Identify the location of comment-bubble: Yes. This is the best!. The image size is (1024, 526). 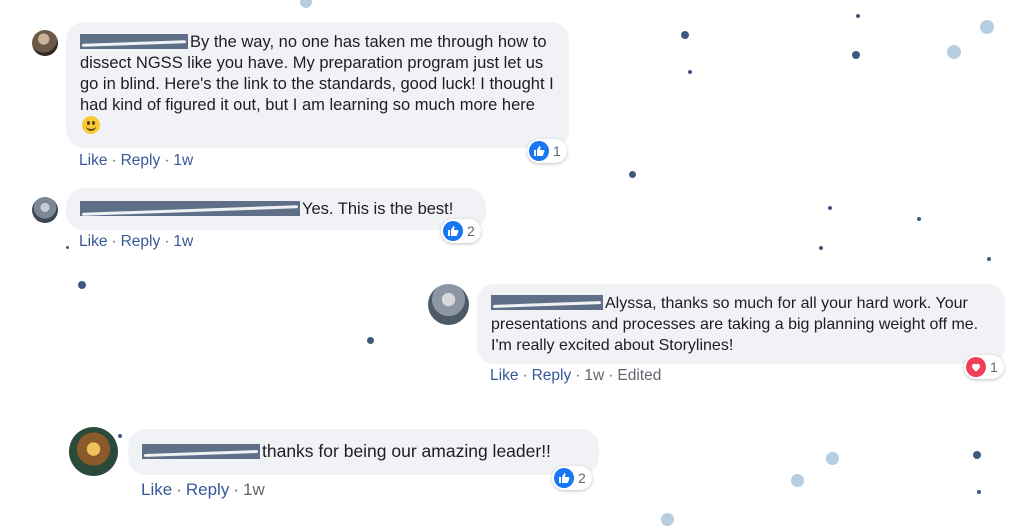
(276, 209).